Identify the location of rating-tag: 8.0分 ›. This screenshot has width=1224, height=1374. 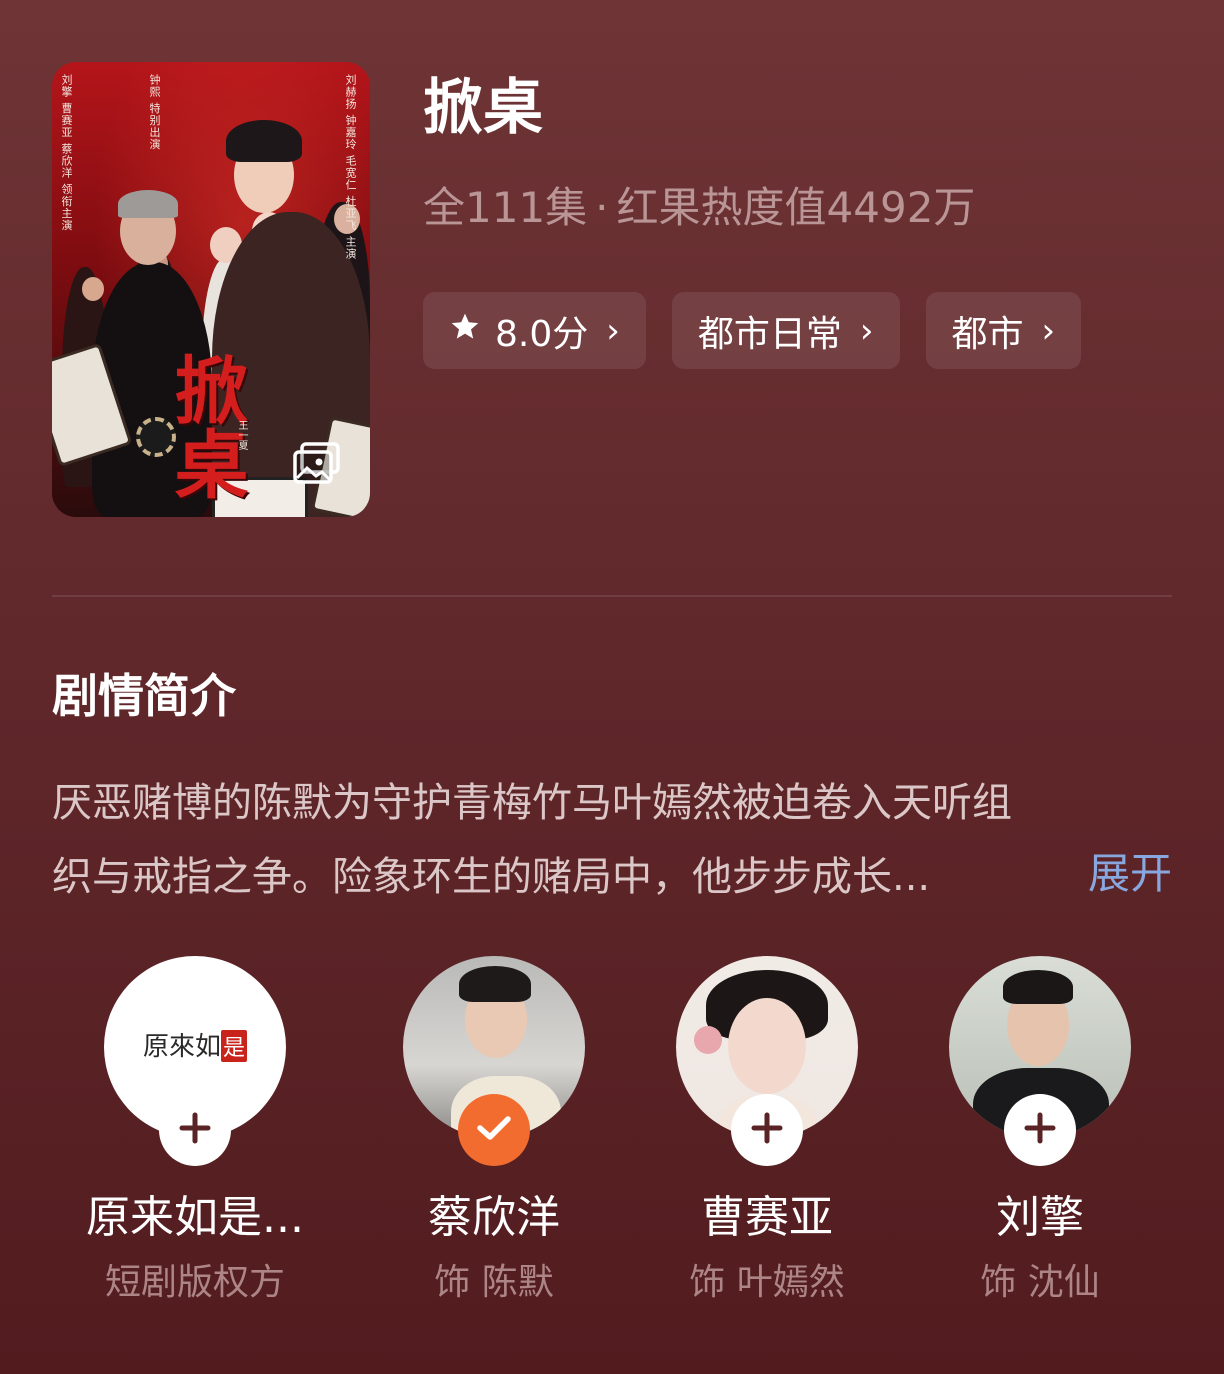
(534, 330).